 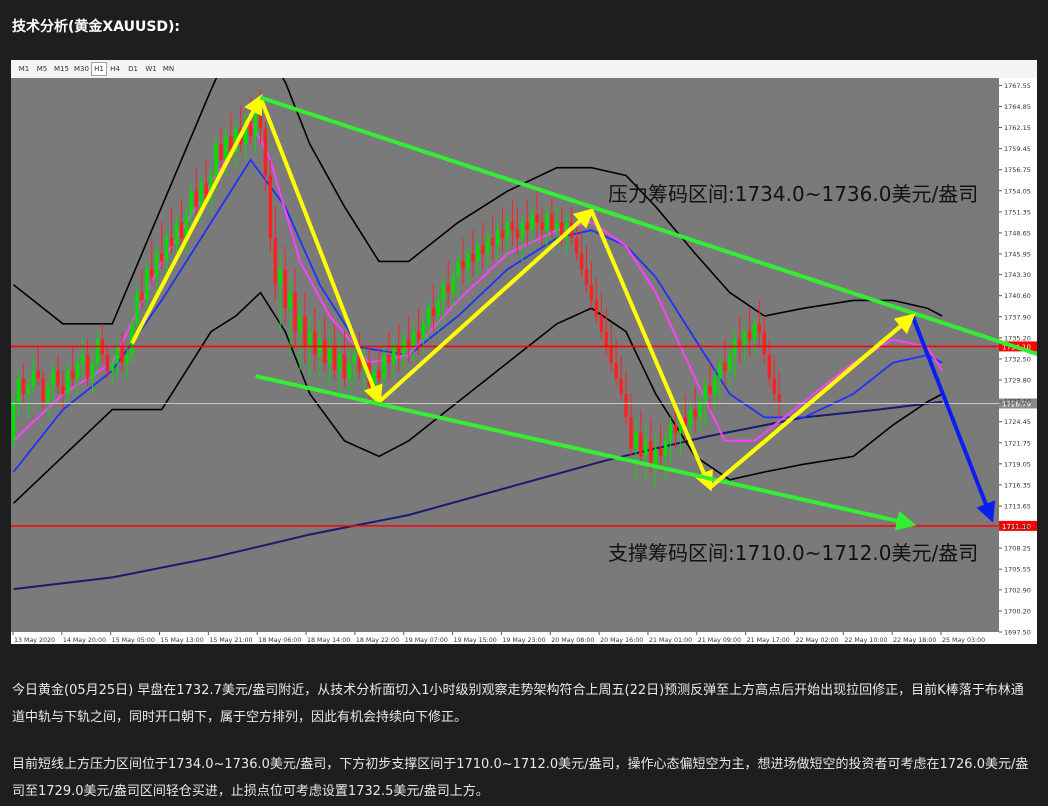 What do you see at coordinates (182, 640) in the screenshot?
I see `x-tick-label: 15 May 13:00` at bounding box center [182, 640].